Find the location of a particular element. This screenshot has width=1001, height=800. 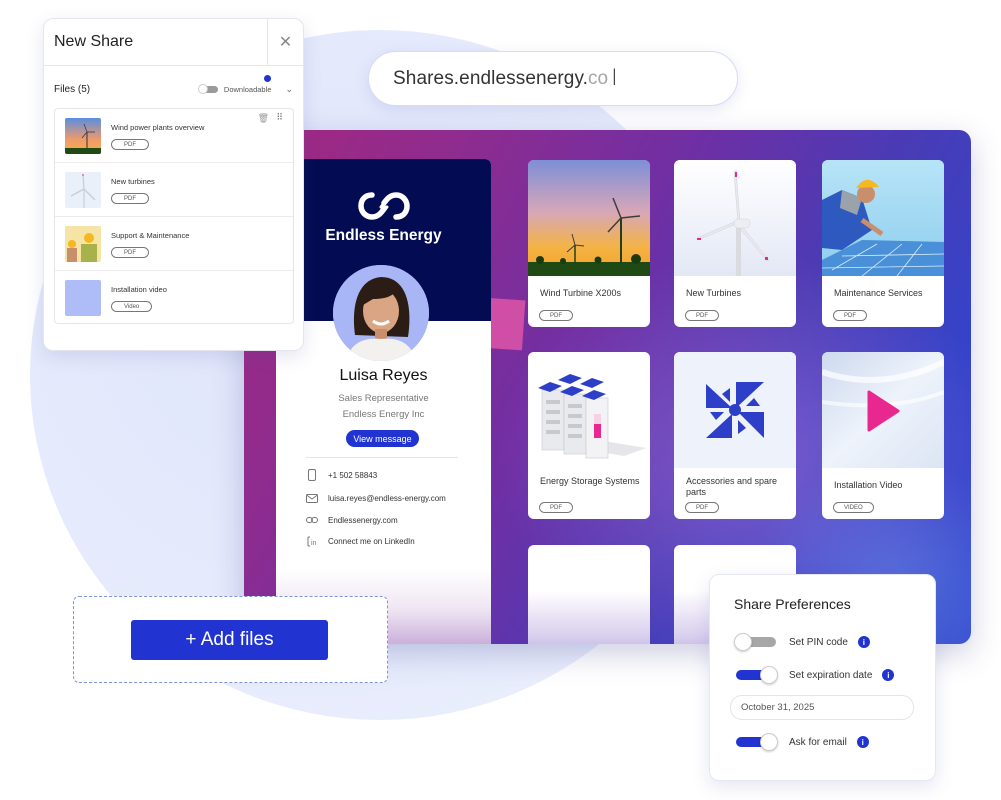

view-message-button: View message is located at coordinates (382, 438).